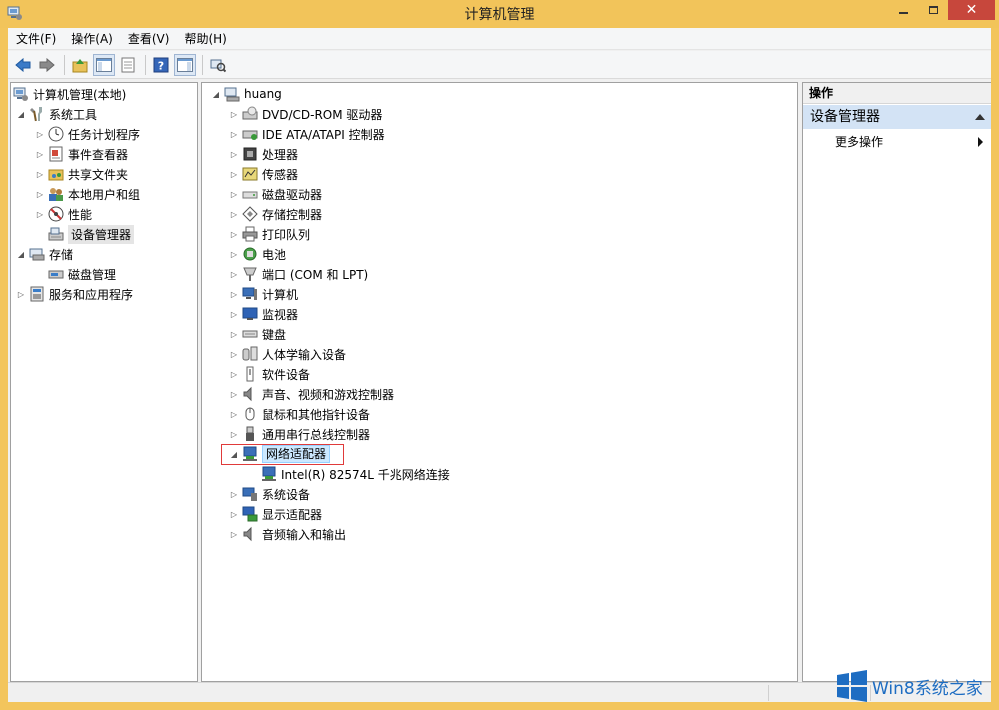 This screenshot has height=710, width=999. I want to click on device-category-display-adapters: ▷ 显示适配器, so click(275, 514).